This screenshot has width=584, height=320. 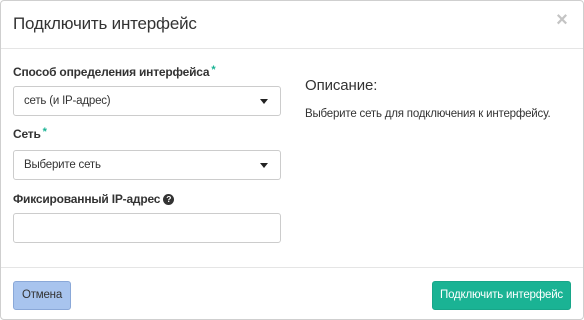 What do you see at coordinates (62, 165) in the screenshot?
I see `network-value: Выберите сеть` at bounding box center [62, 165].